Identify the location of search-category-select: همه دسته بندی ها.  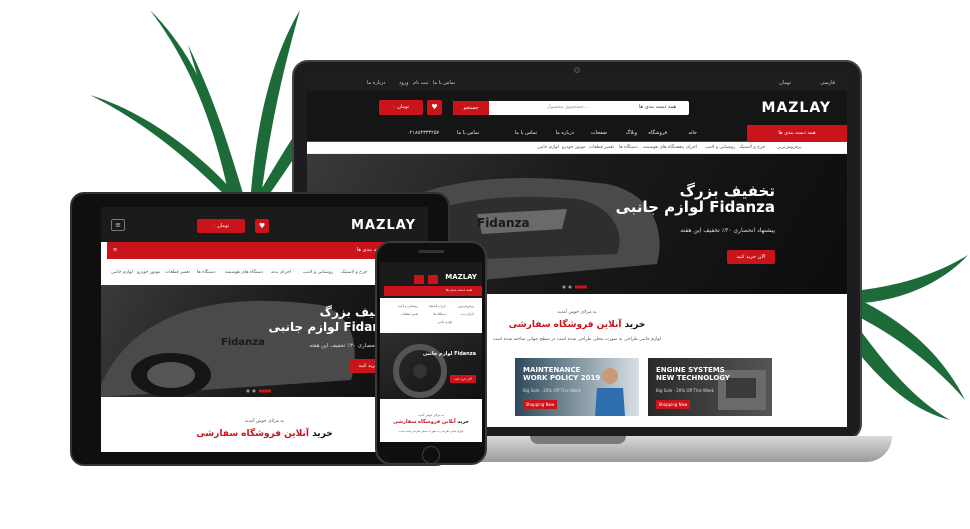
(657, 107).